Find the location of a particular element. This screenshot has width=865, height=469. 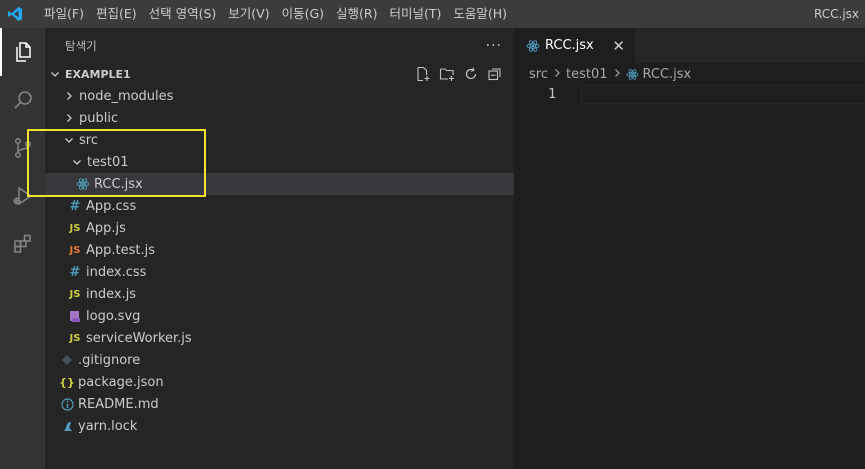

new-folder-icon is located at coordinates (447, 74).